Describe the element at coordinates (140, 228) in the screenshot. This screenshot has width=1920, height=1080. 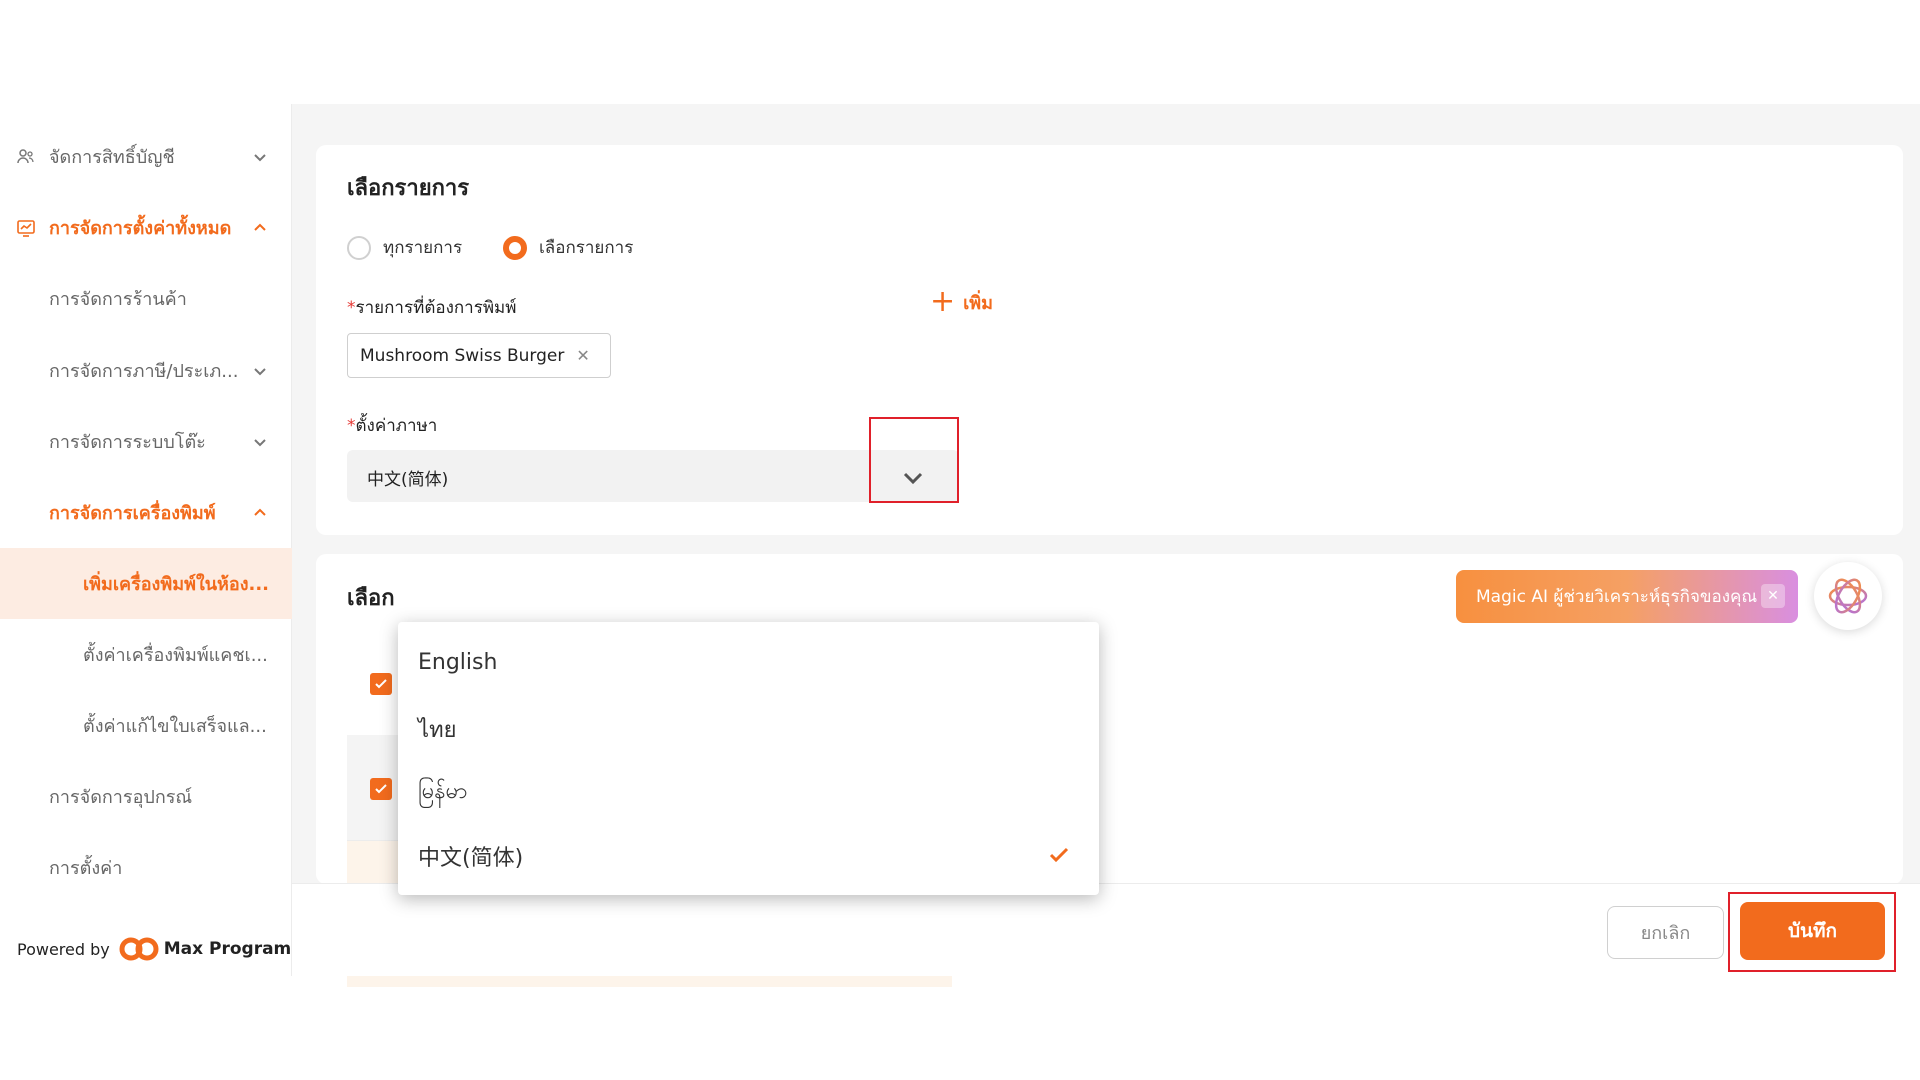
I see `sidebar-item-label: การจัดการตั้งค่าทั้งหมด` at that location.